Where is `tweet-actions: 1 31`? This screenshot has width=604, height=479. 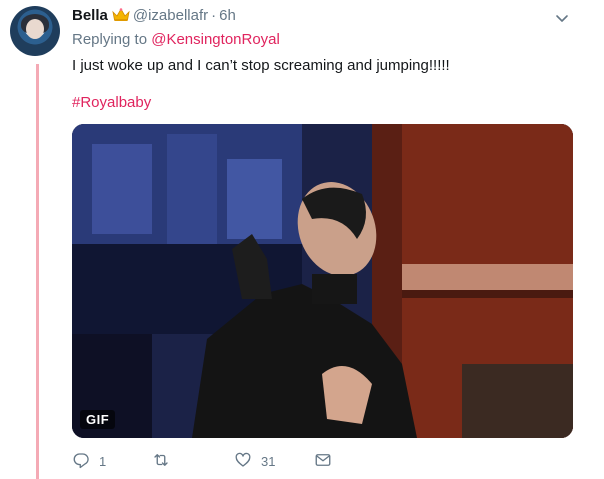
tweet-actions: 1 31 is located at coordinates (222, 461).